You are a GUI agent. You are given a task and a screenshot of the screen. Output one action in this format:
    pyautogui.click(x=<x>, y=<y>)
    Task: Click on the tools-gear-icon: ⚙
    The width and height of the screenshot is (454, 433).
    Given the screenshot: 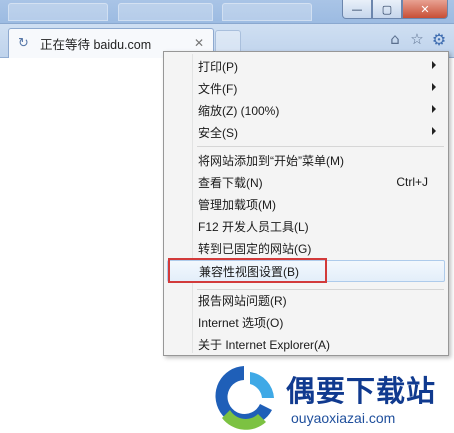 What is the action you would take?
    pyautogui.click(x=439, y=39)
    